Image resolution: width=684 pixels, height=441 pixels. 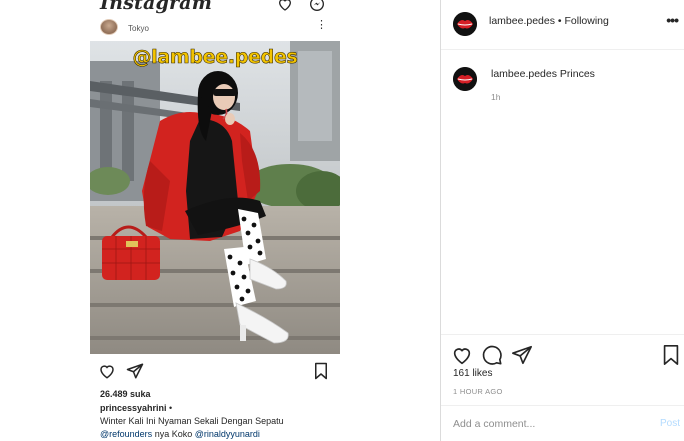 What do you see at coordinates (227, 434) in the screenshot?
I see `caption-tag-rinaldy: @rinaldyyunardi` at bounding box center [227, 434].